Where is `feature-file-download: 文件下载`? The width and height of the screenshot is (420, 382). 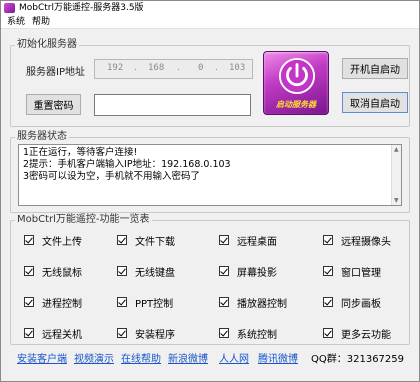
feature-file-download: 文件下载 is located at coordinates (146, 240).